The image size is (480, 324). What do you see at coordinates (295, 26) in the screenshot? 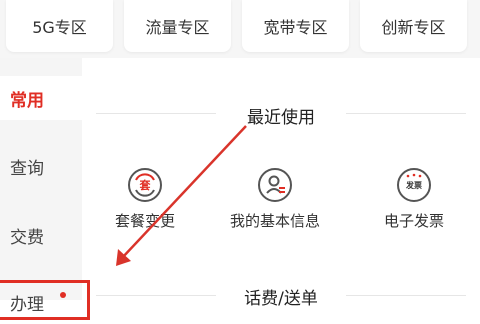
I see `zone-card-broadband: 宽带专区` at bounding box center [295, 26].